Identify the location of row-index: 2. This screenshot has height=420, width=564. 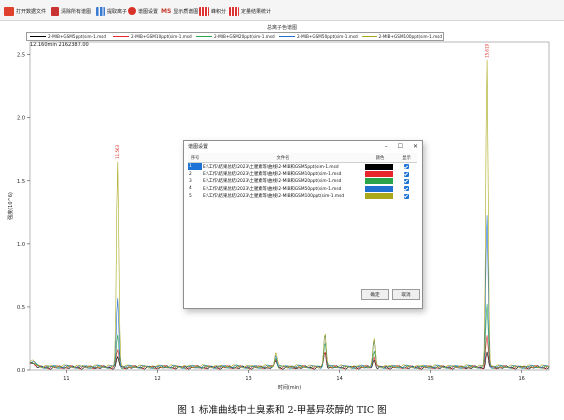
(190, 174).